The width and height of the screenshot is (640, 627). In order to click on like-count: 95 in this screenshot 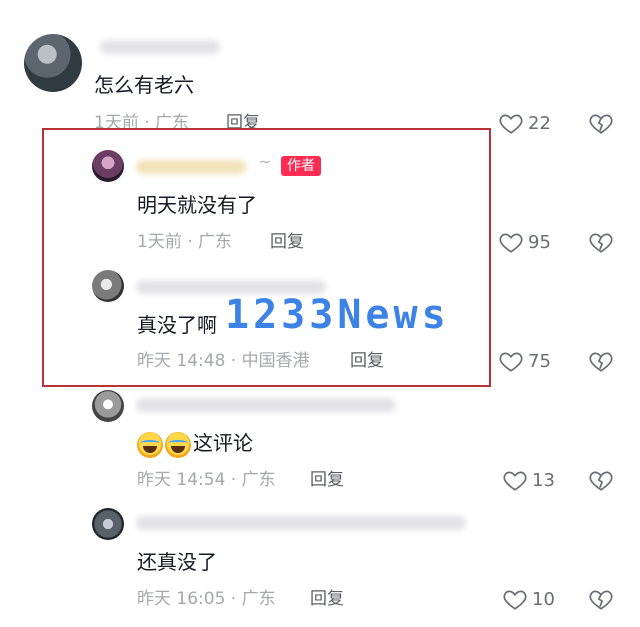, I will do `click(539, 242)`.